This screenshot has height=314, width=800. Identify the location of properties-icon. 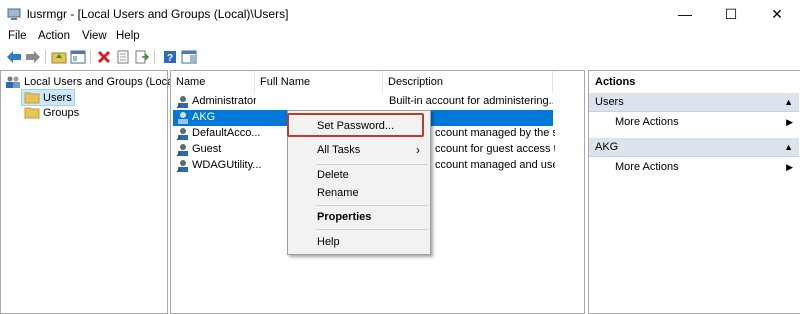
(123, 56).